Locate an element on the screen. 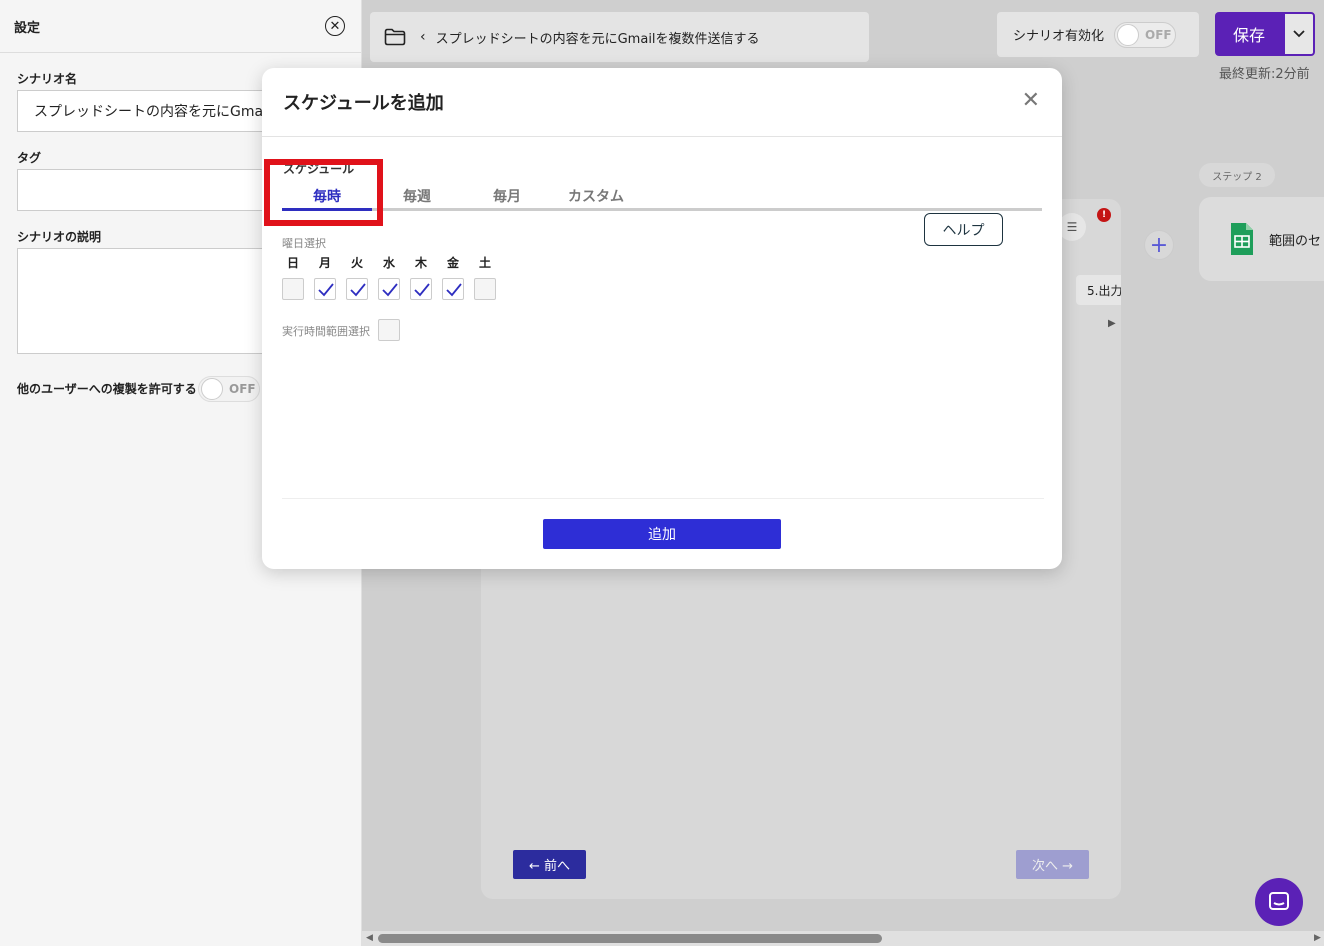  alert-icon: ! is located at coordinates (1104, 215).